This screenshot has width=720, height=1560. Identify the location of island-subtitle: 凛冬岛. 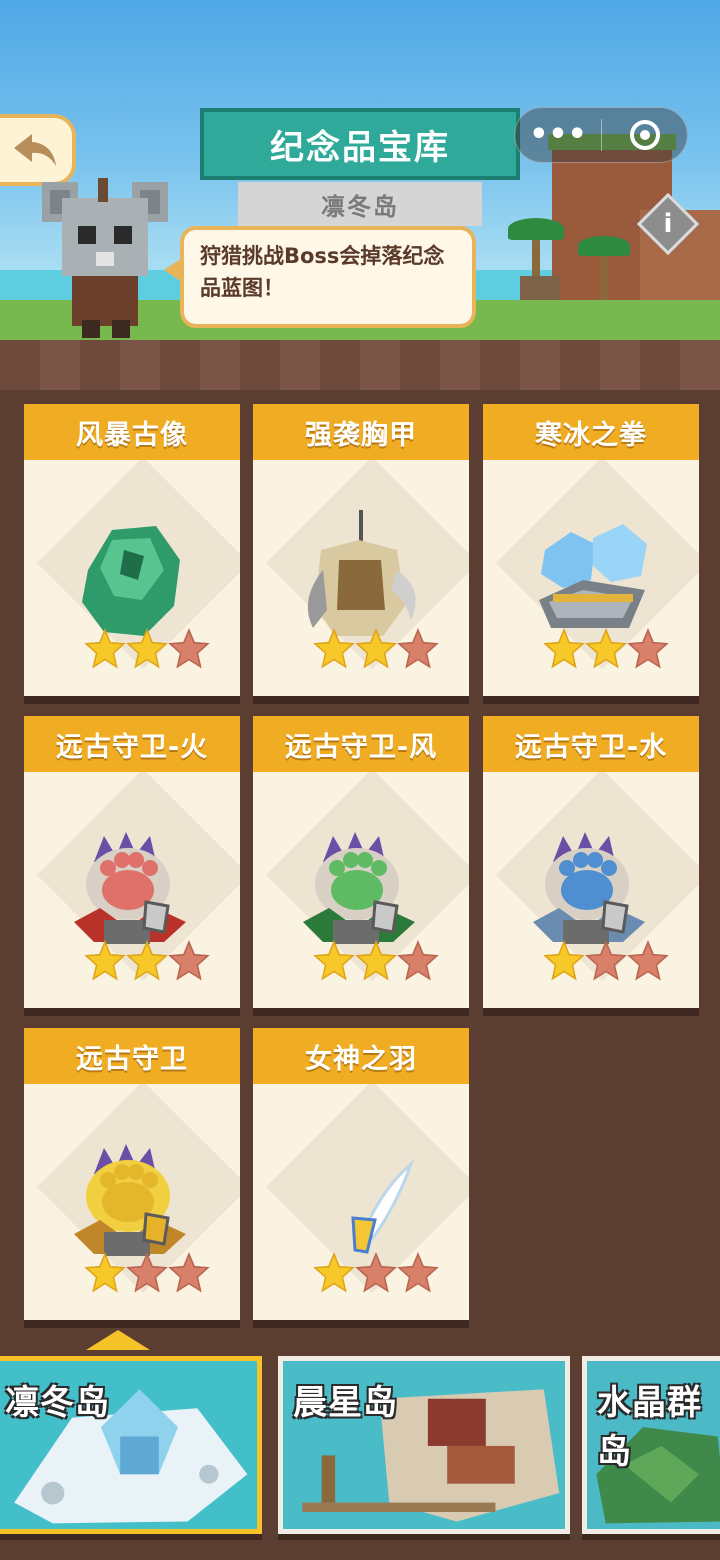
(360, 204).